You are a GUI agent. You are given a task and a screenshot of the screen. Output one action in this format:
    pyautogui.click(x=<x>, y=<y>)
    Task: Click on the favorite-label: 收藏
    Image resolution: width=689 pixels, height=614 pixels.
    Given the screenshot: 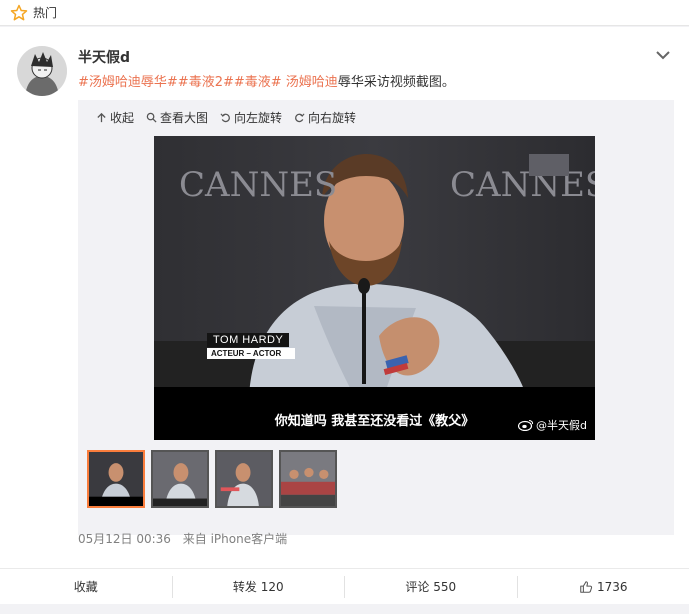 What is the action you would take?
    pyautogui.click(x=85, y=587)
    